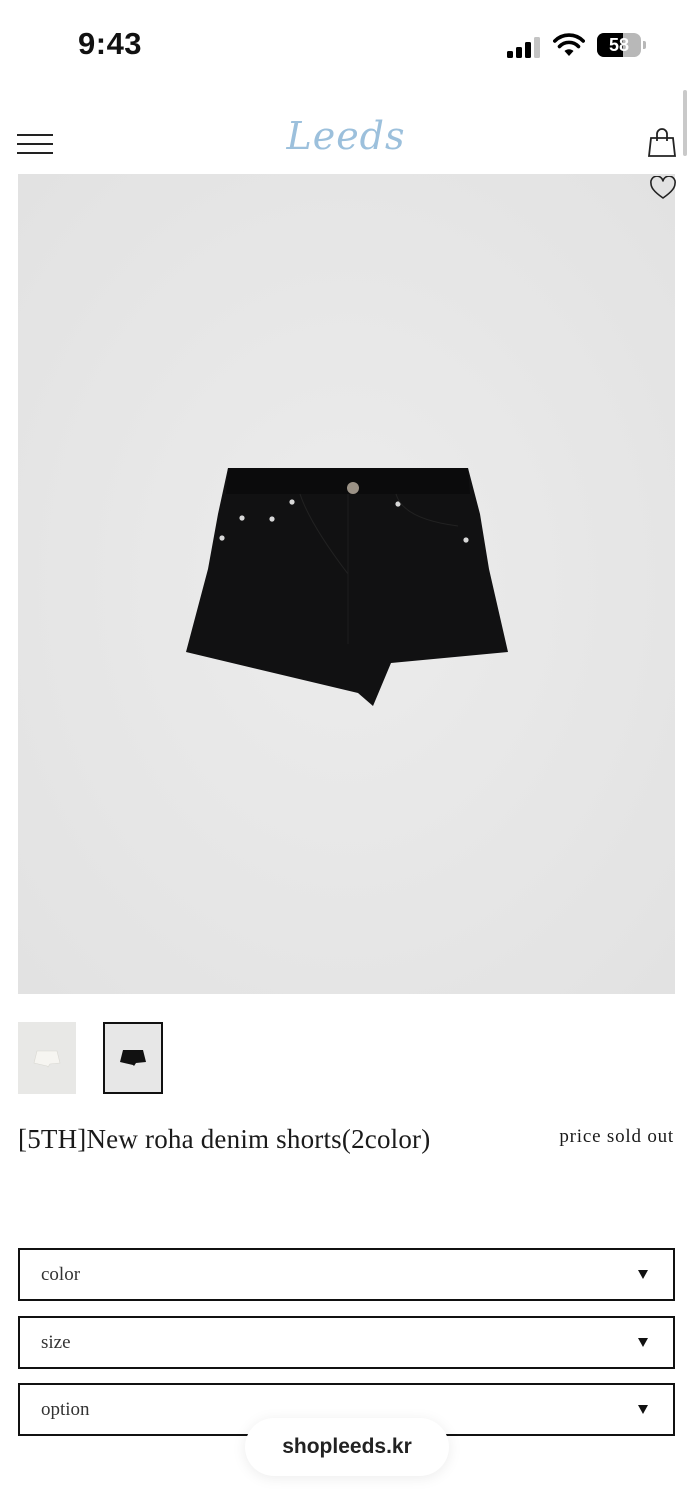 This screenshot has height=1500, width=693. Describe the element at coordinates (663, 188) in the screenshot. I see `heart-outline-icon` at that location.